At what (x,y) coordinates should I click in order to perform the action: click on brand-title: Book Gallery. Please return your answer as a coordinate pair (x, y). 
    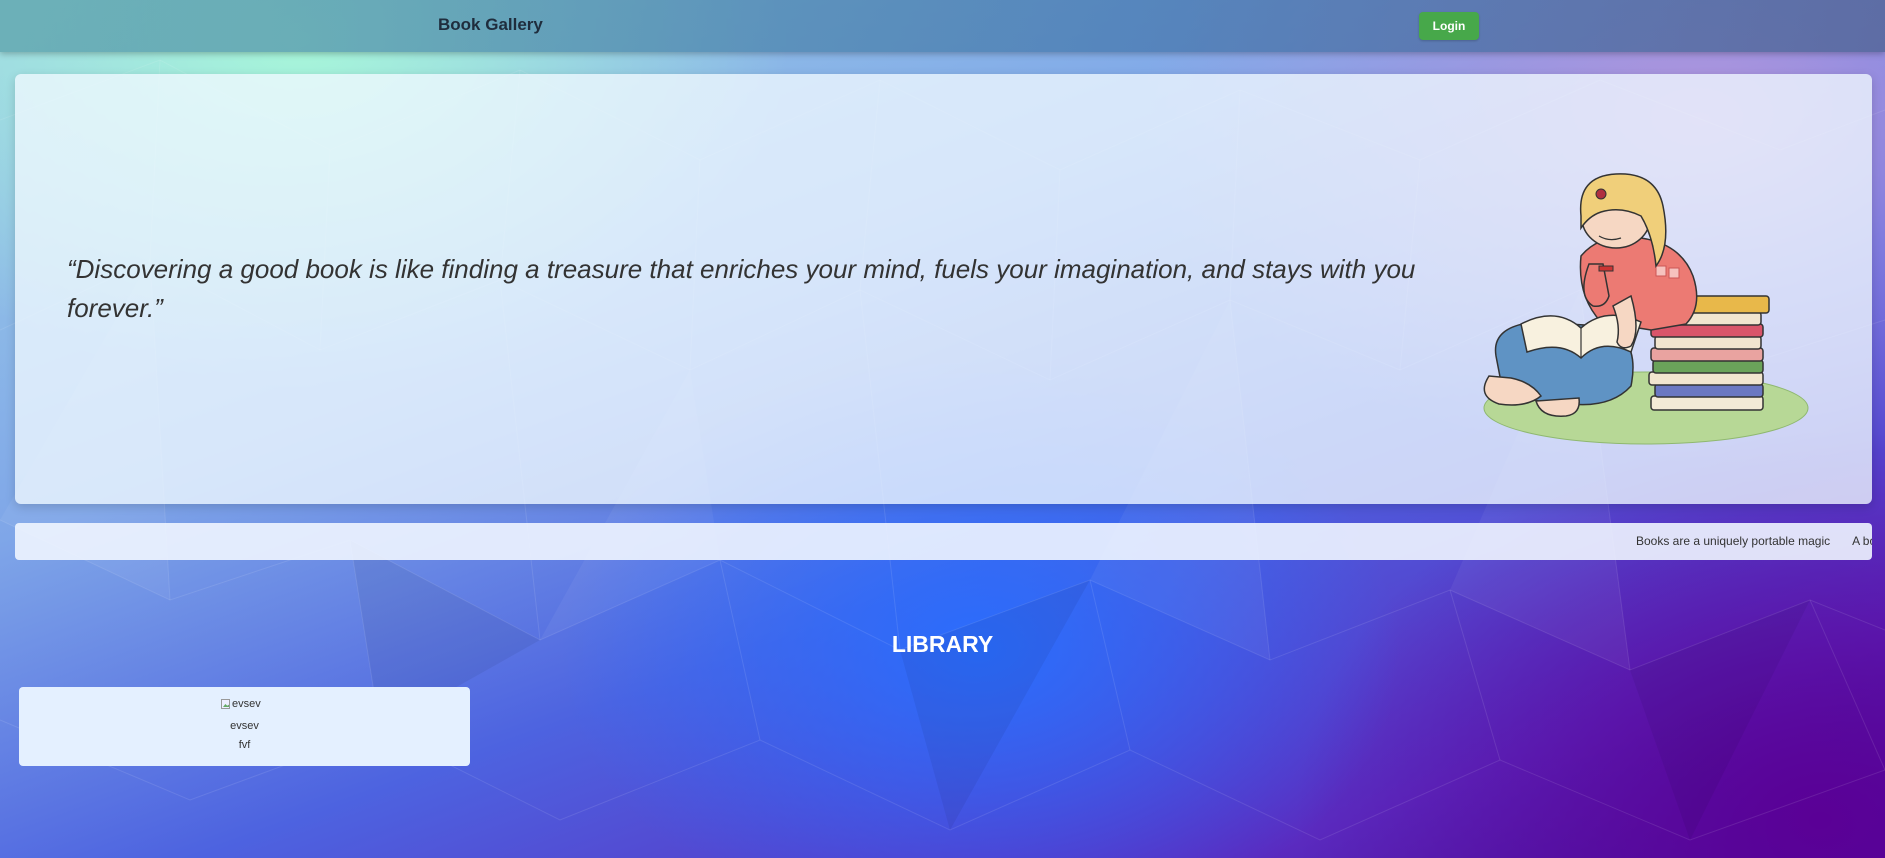
    Looking at the image, I should click on (490, 25).